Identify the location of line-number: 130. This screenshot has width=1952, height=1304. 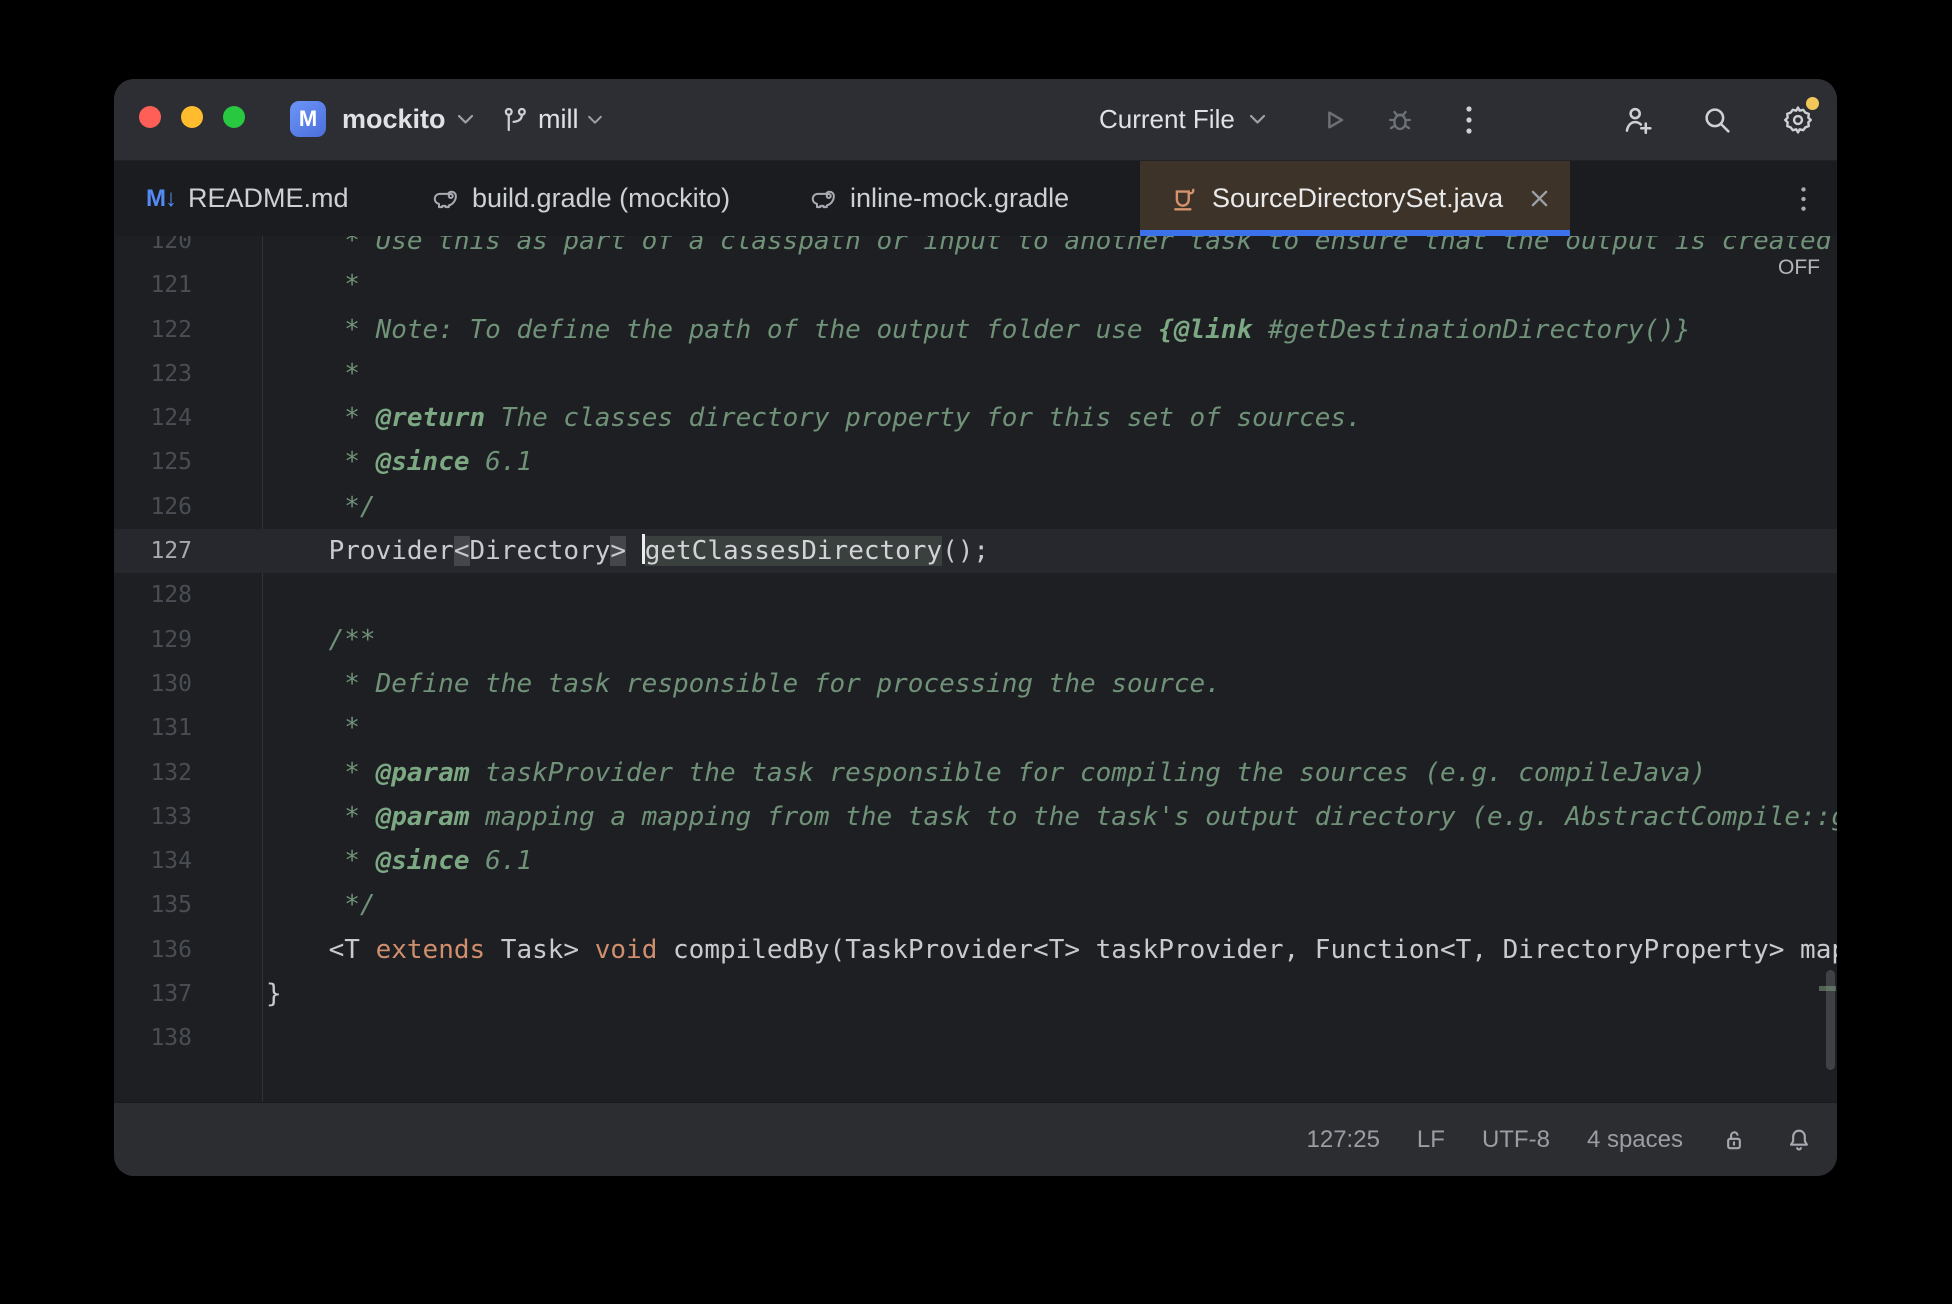
(188, 684).